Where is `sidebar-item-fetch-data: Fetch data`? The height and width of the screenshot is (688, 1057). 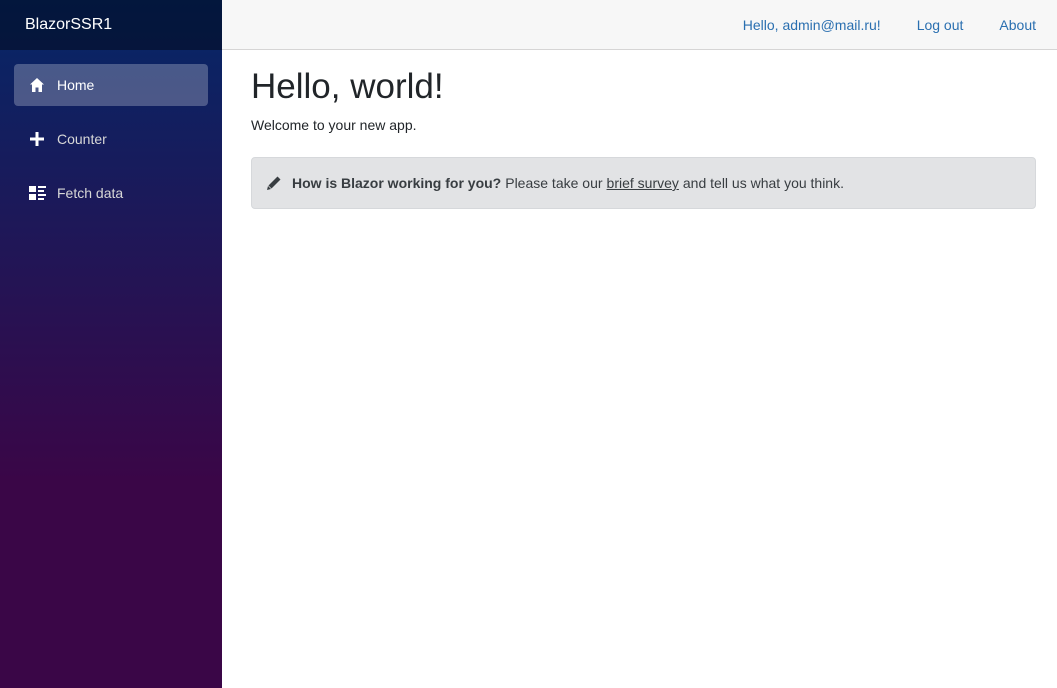 sidebar-item-fetch-data: Fetch data is located at coordinates (111, 193).